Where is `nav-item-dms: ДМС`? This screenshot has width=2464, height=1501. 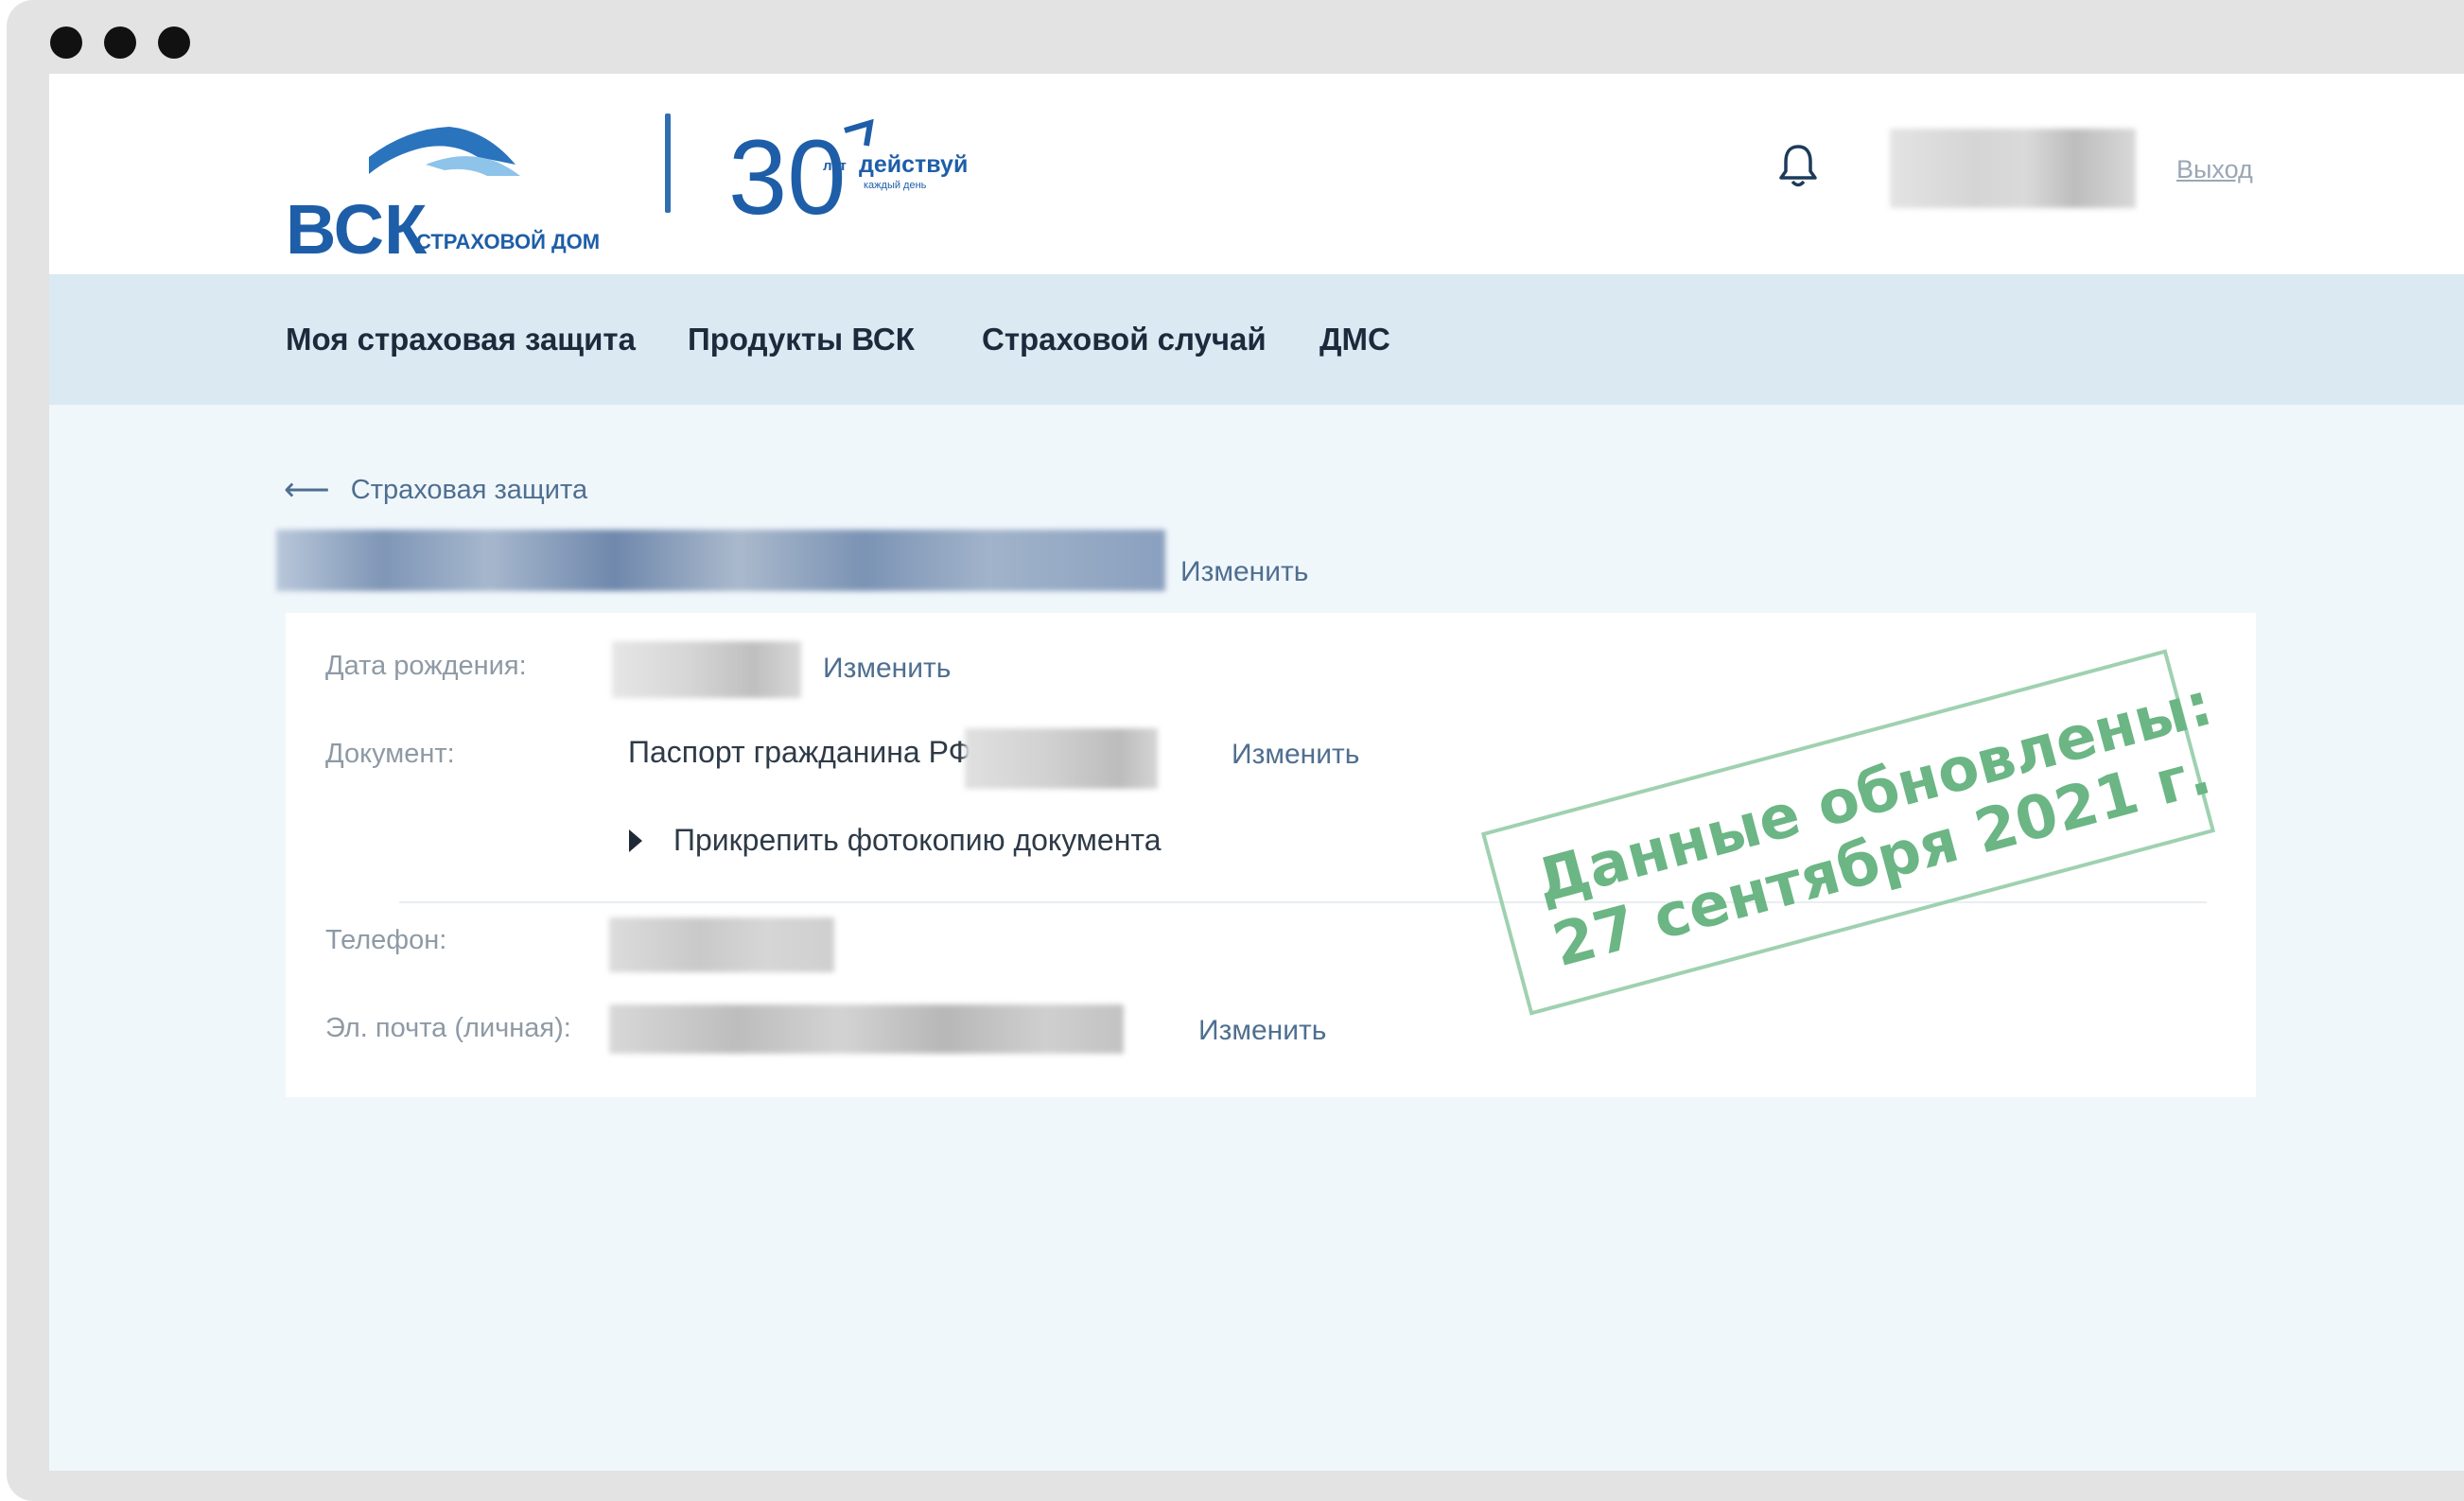 nav-item-dms: ДМС is located at coordinates (1354, 339).